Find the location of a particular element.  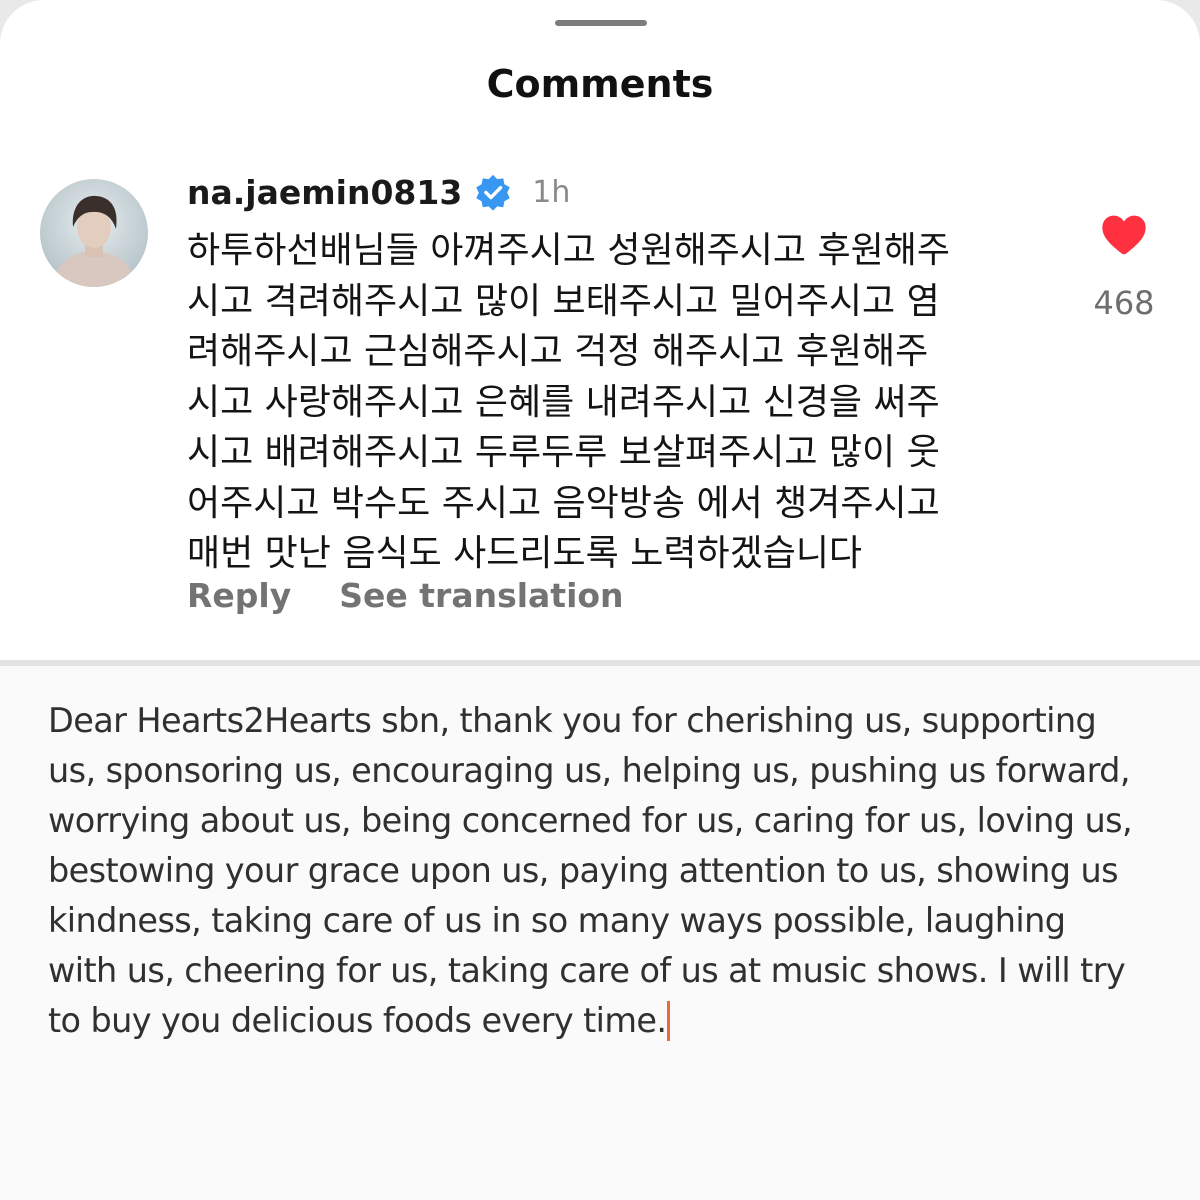

sheet-grabber-handle is located at coordinates (601, 23).